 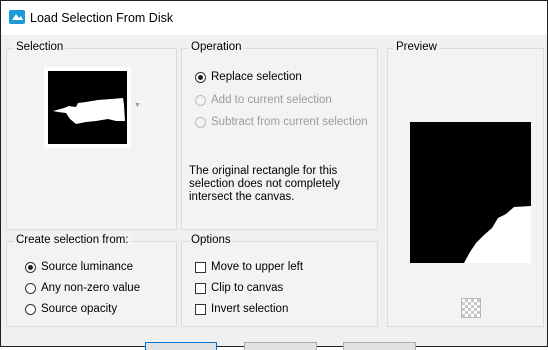 I want to click on preview-shape, so click(x=497, y=234).